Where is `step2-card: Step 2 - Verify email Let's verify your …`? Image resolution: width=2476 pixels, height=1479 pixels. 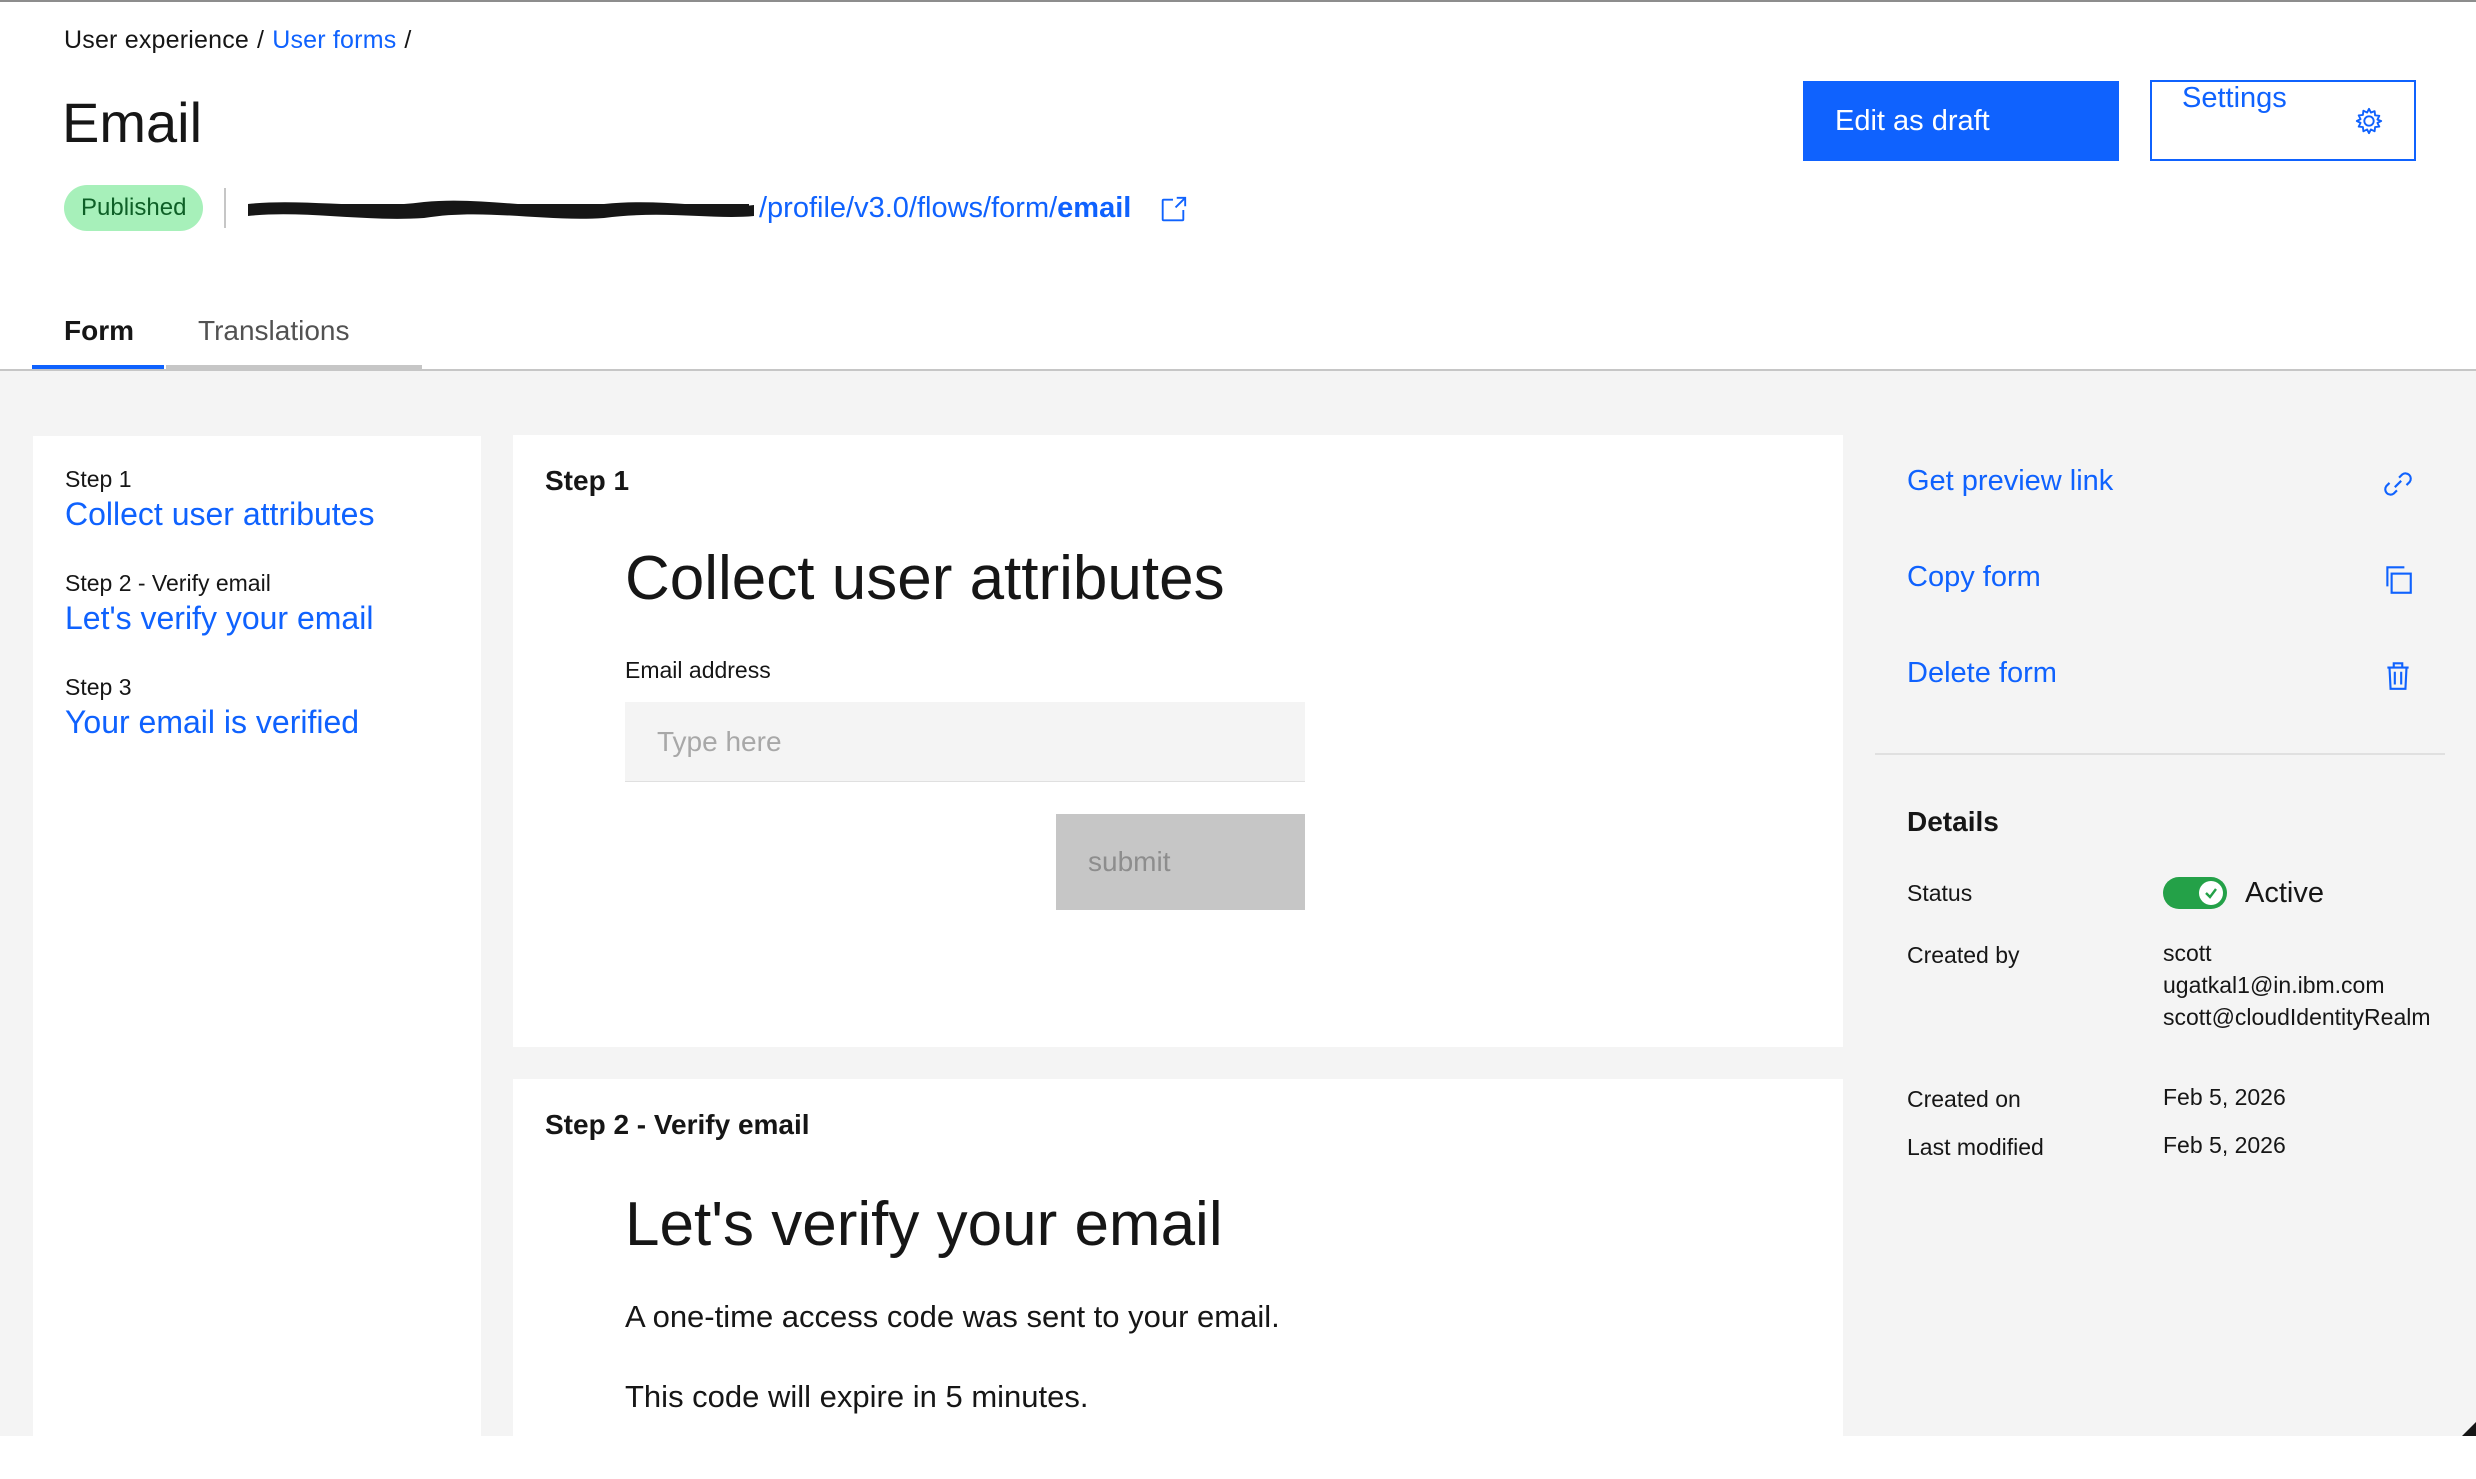 step2-card: Step 2 - Verify email Let's verify your … is located at coordinates (1178, 1279).